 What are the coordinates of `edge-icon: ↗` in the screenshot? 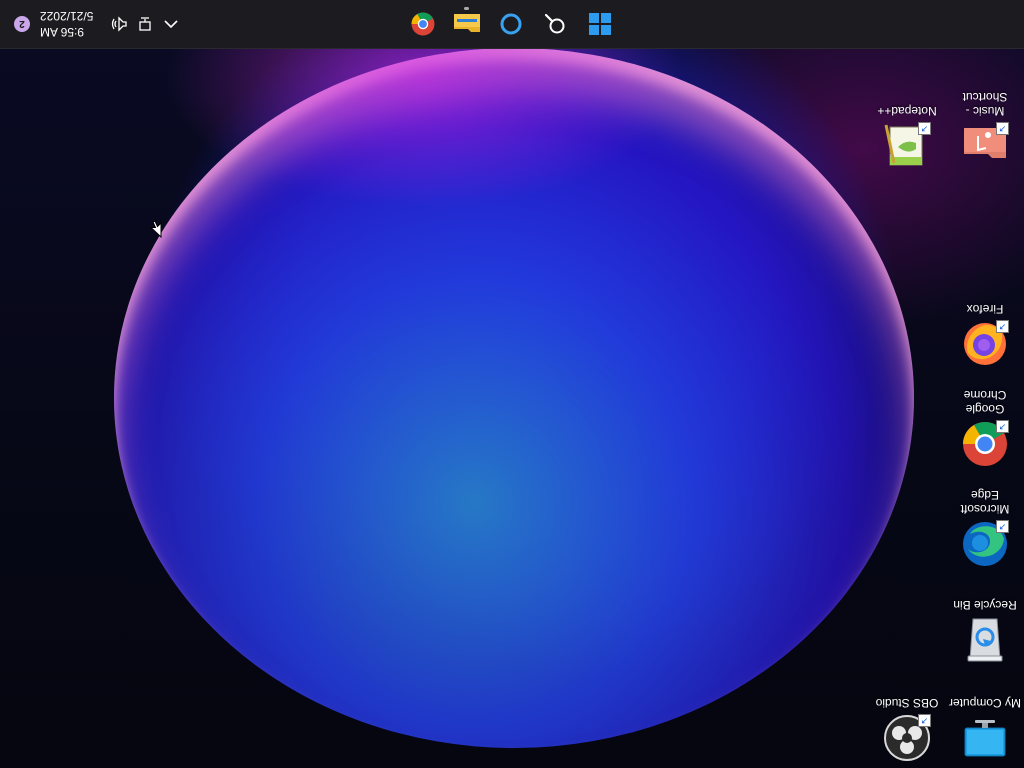 It's located at (985, 544).